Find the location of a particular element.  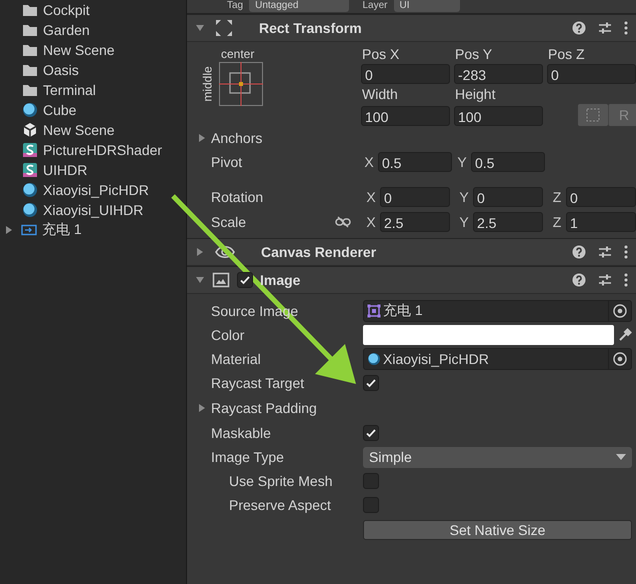

object-field: Xiaoyisi_PicHDR is located at coordinates (497, 359).